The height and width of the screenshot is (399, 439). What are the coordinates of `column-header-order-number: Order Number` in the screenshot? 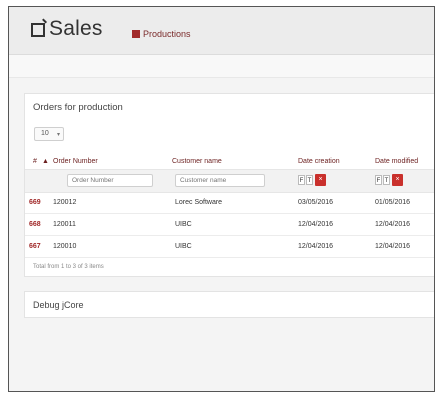 It's located at (75, 161).